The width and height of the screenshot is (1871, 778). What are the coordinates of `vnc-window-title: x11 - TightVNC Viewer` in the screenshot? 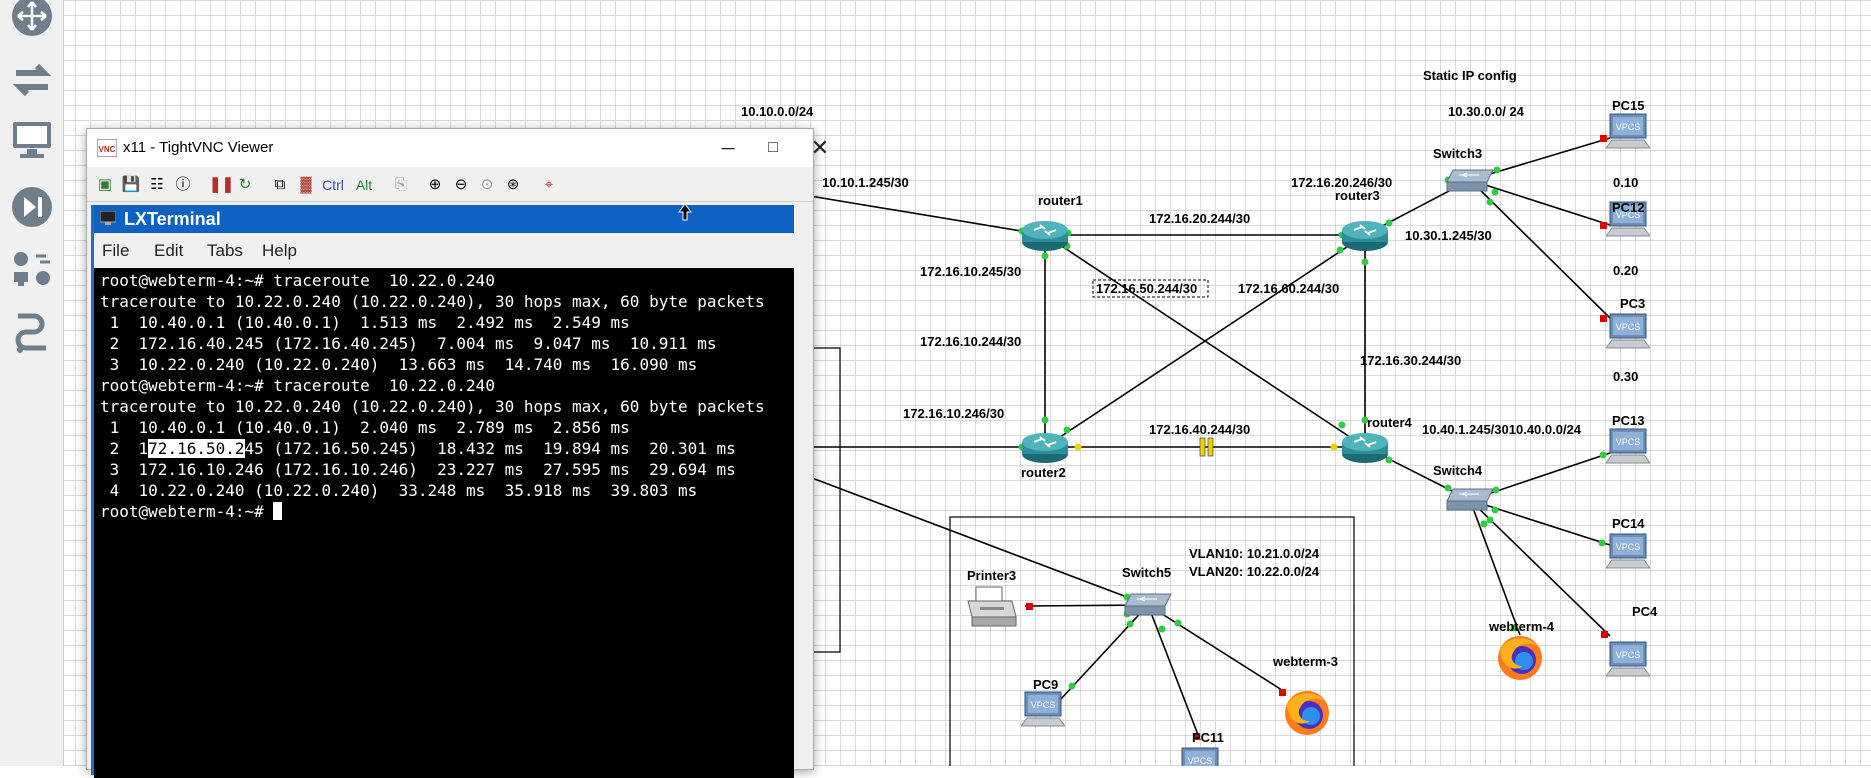 It's located at (198, 147).